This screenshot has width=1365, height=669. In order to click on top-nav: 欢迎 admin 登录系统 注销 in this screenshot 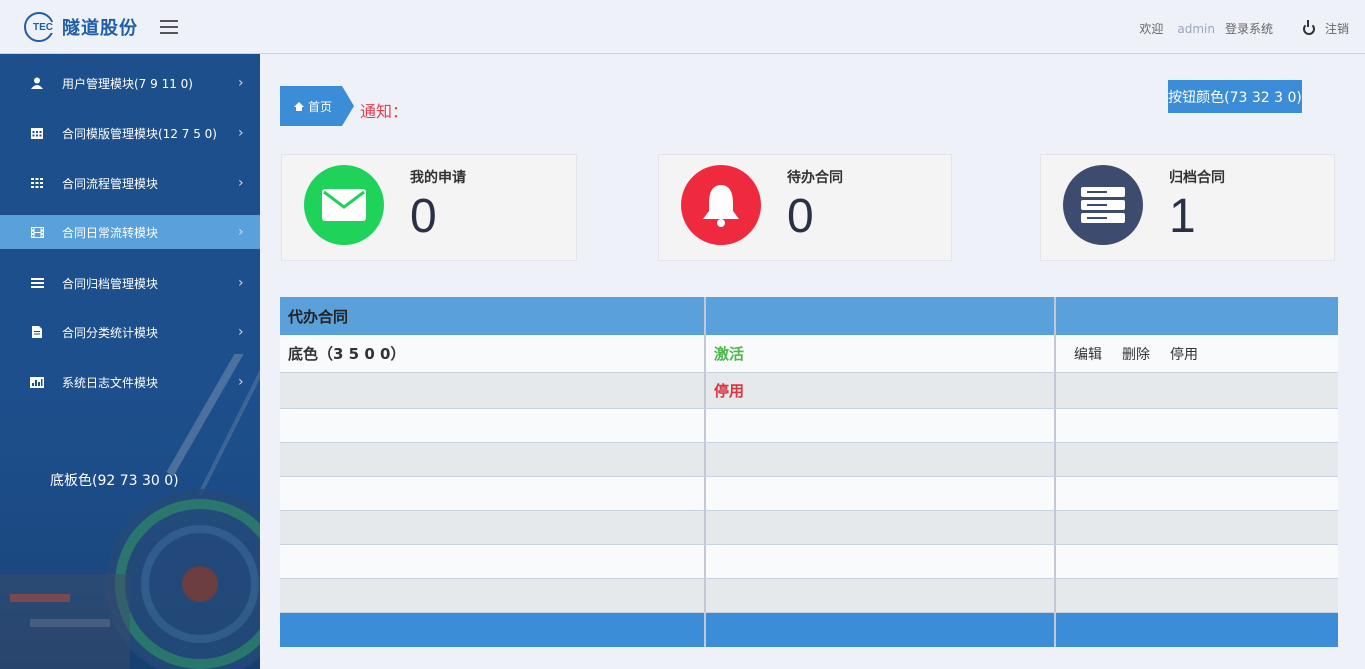, I will do `click(1244, 28)`.